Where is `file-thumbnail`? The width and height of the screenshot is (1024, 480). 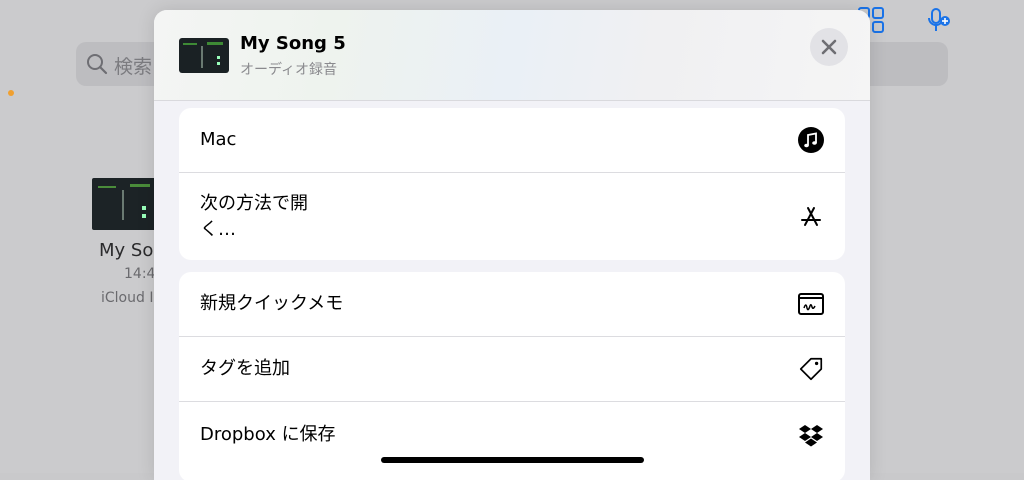
file-thumbnail is located at coordinates (125, 204).